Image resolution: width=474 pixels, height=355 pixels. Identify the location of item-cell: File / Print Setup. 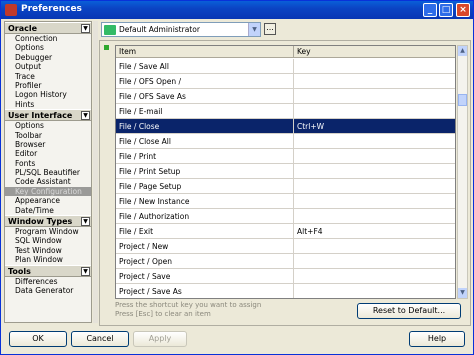
(205, 171).